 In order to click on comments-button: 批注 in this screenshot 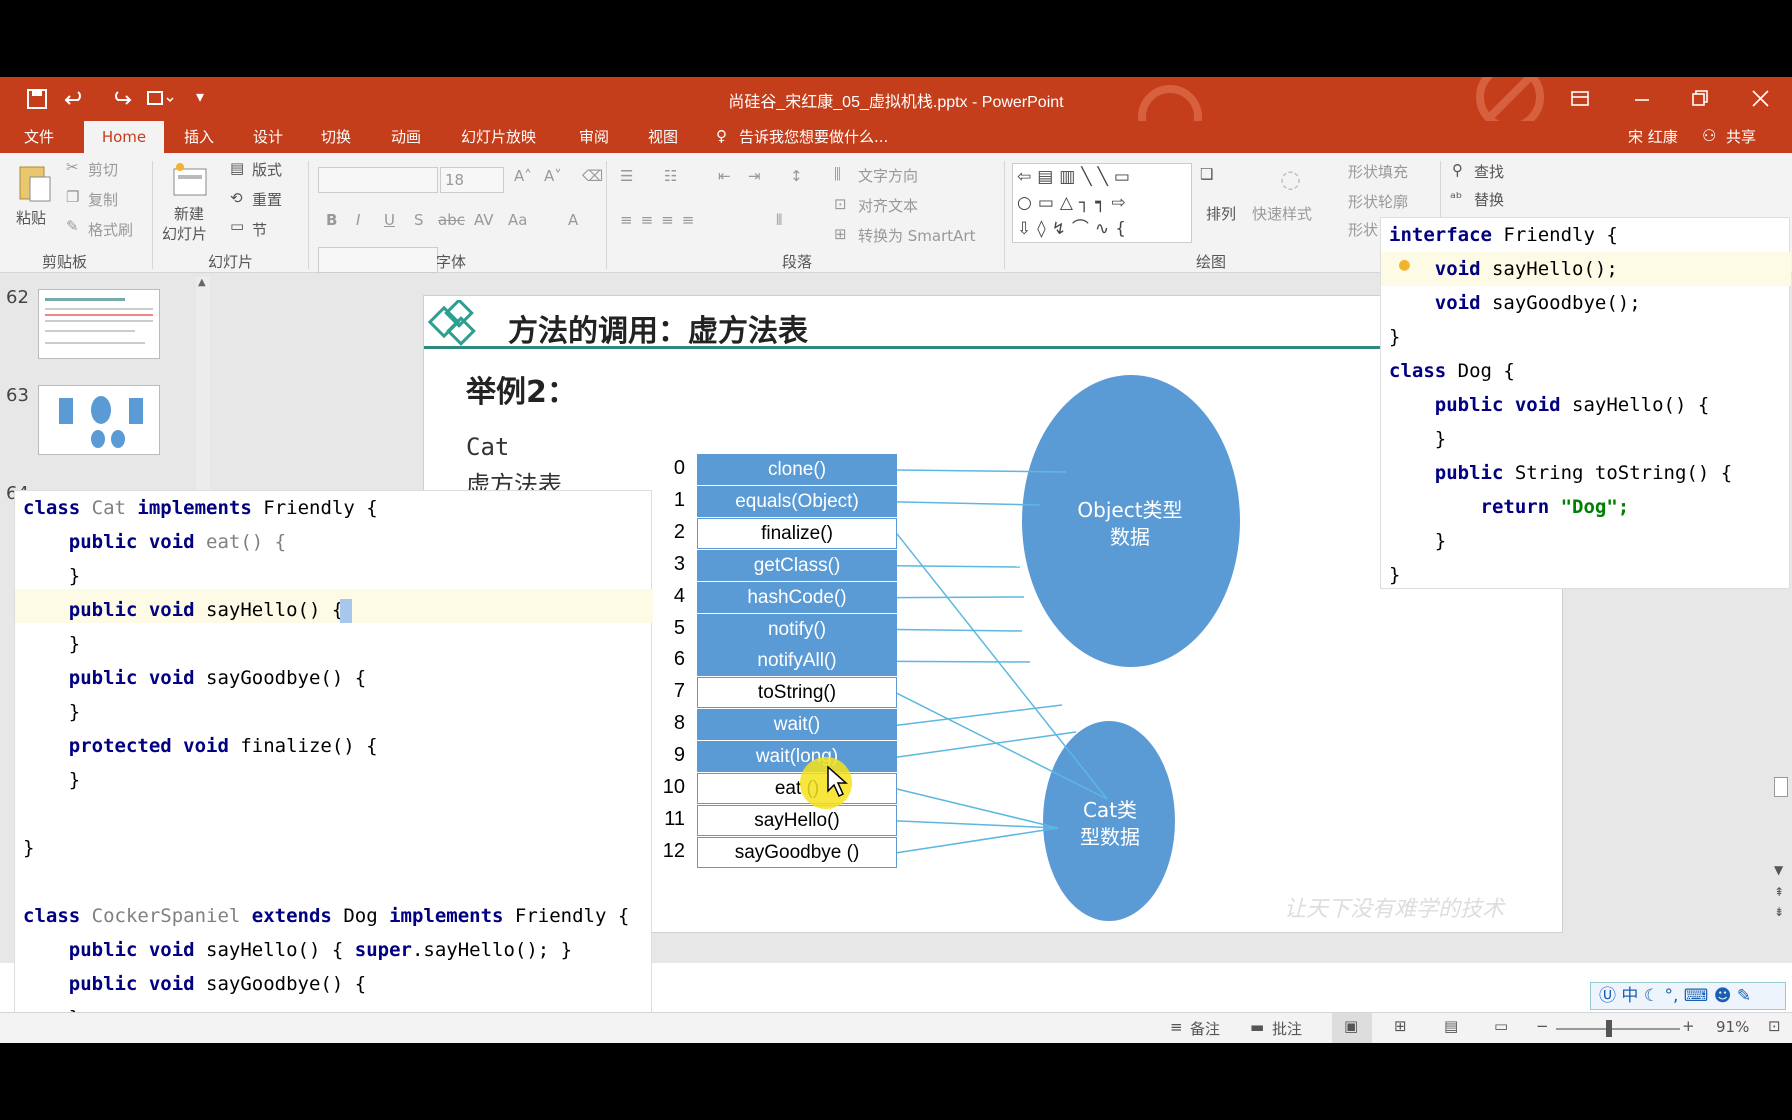, I will do `click(1287, 1028)`.